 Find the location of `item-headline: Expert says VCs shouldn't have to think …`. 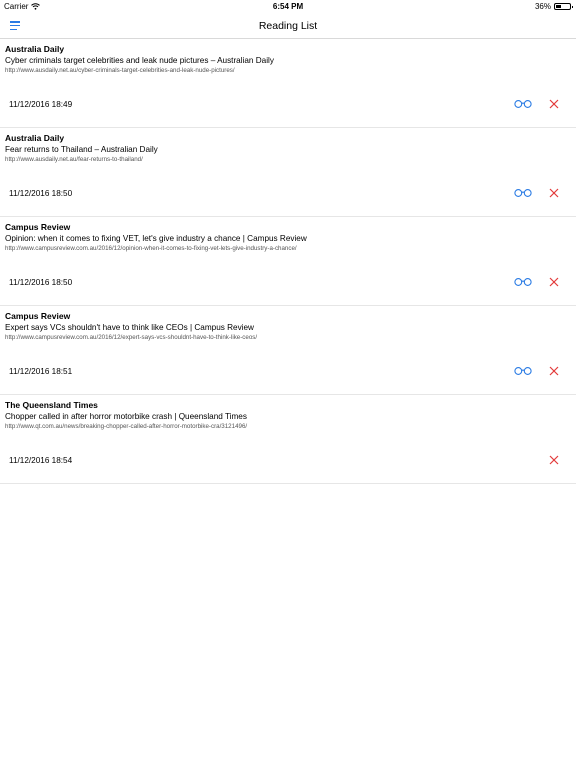

item-headline: Expert says VCs shouldn't have to think … is located at coordinates (129, 327).